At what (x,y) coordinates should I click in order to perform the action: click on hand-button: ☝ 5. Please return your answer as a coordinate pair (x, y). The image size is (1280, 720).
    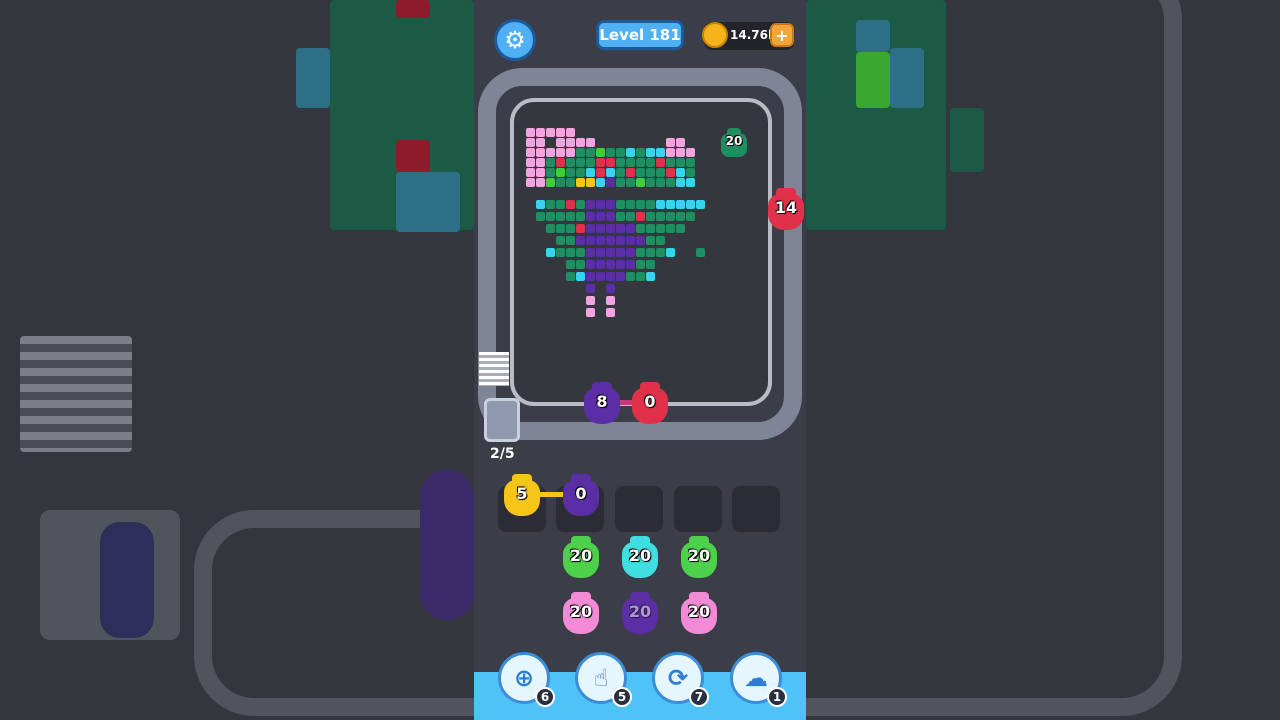
    Looking at the image, I should click on (603, 679).